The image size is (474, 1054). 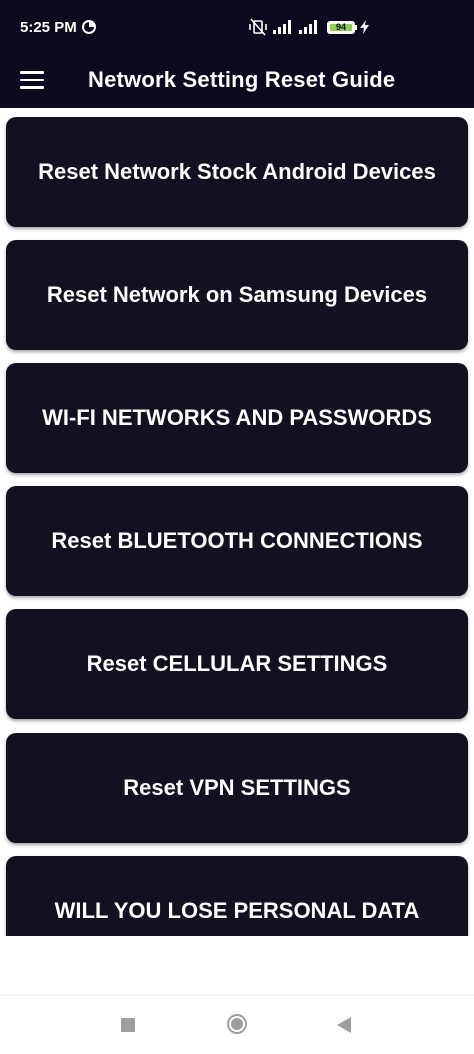 I want to click on battery-icon: 94, so click(x=341, y=27).